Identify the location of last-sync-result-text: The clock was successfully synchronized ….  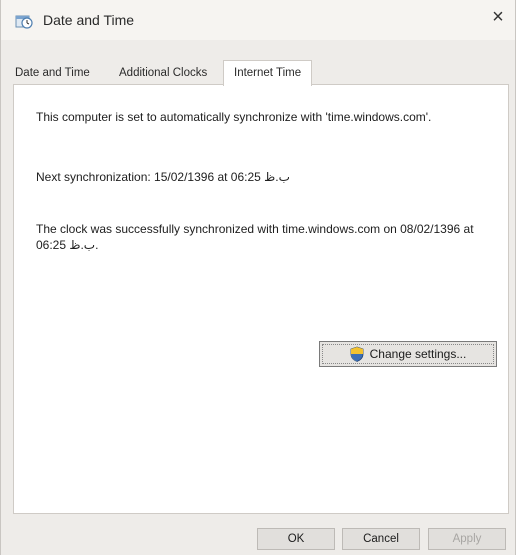
(255, 237).